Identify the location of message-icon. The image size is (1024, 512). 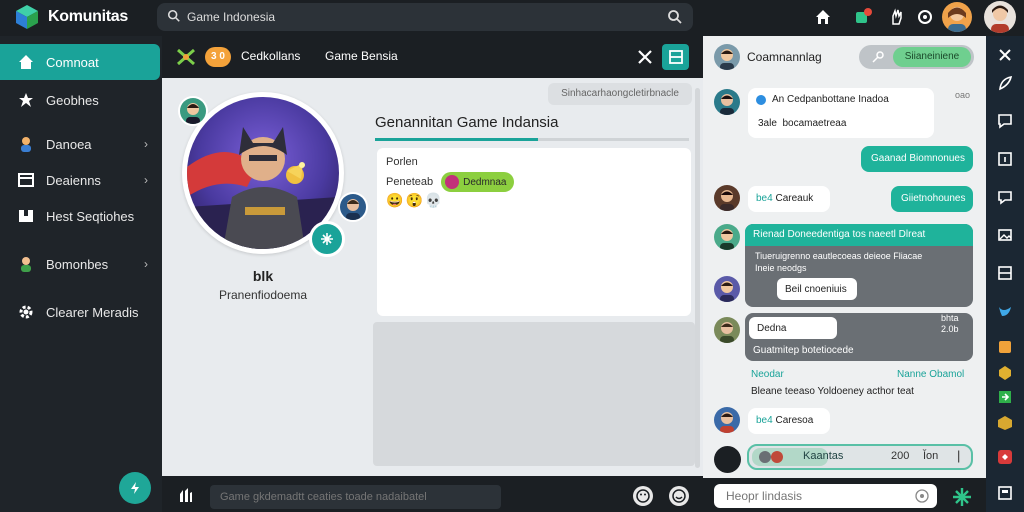
(1005, 197).